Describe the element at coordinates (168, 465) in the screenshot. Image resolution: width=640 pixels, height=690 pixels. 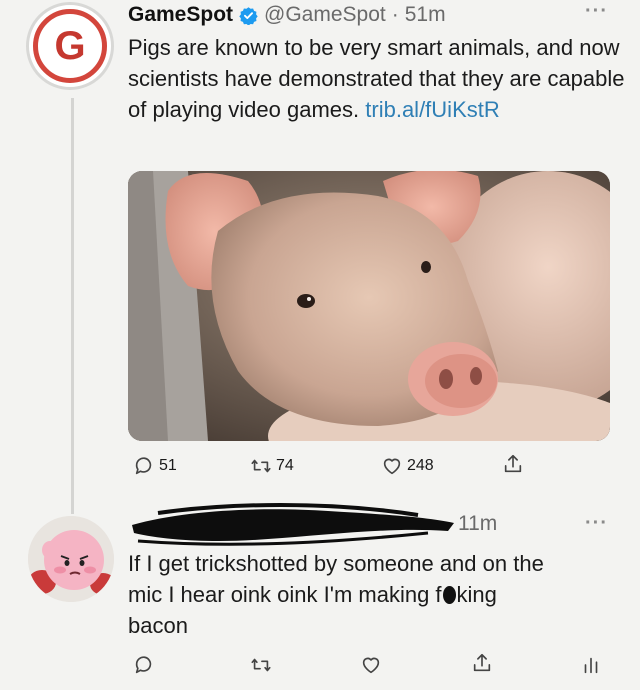
I see `reply-count: 51` at that location.